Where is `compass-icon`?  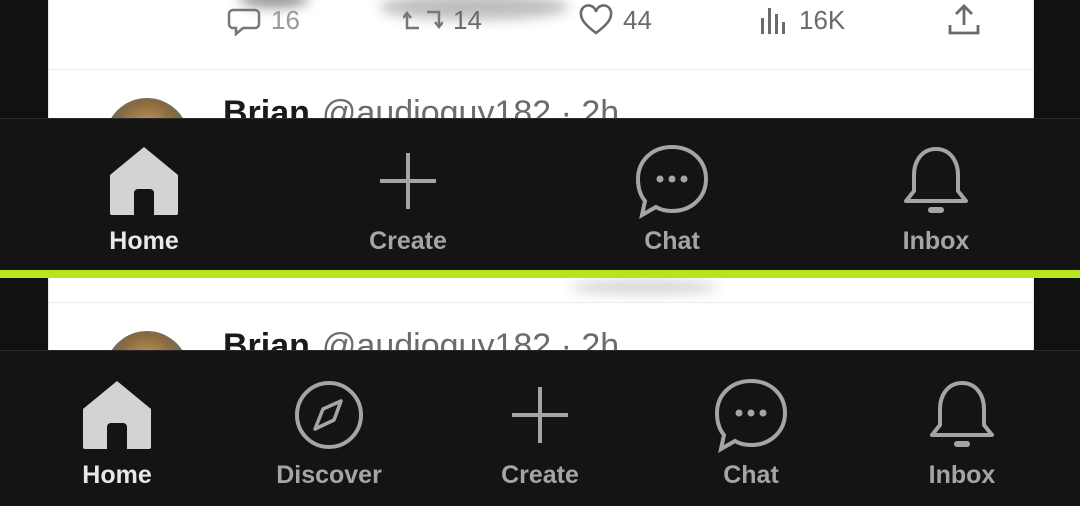 compass-icon is located at coordinates (329, 415).